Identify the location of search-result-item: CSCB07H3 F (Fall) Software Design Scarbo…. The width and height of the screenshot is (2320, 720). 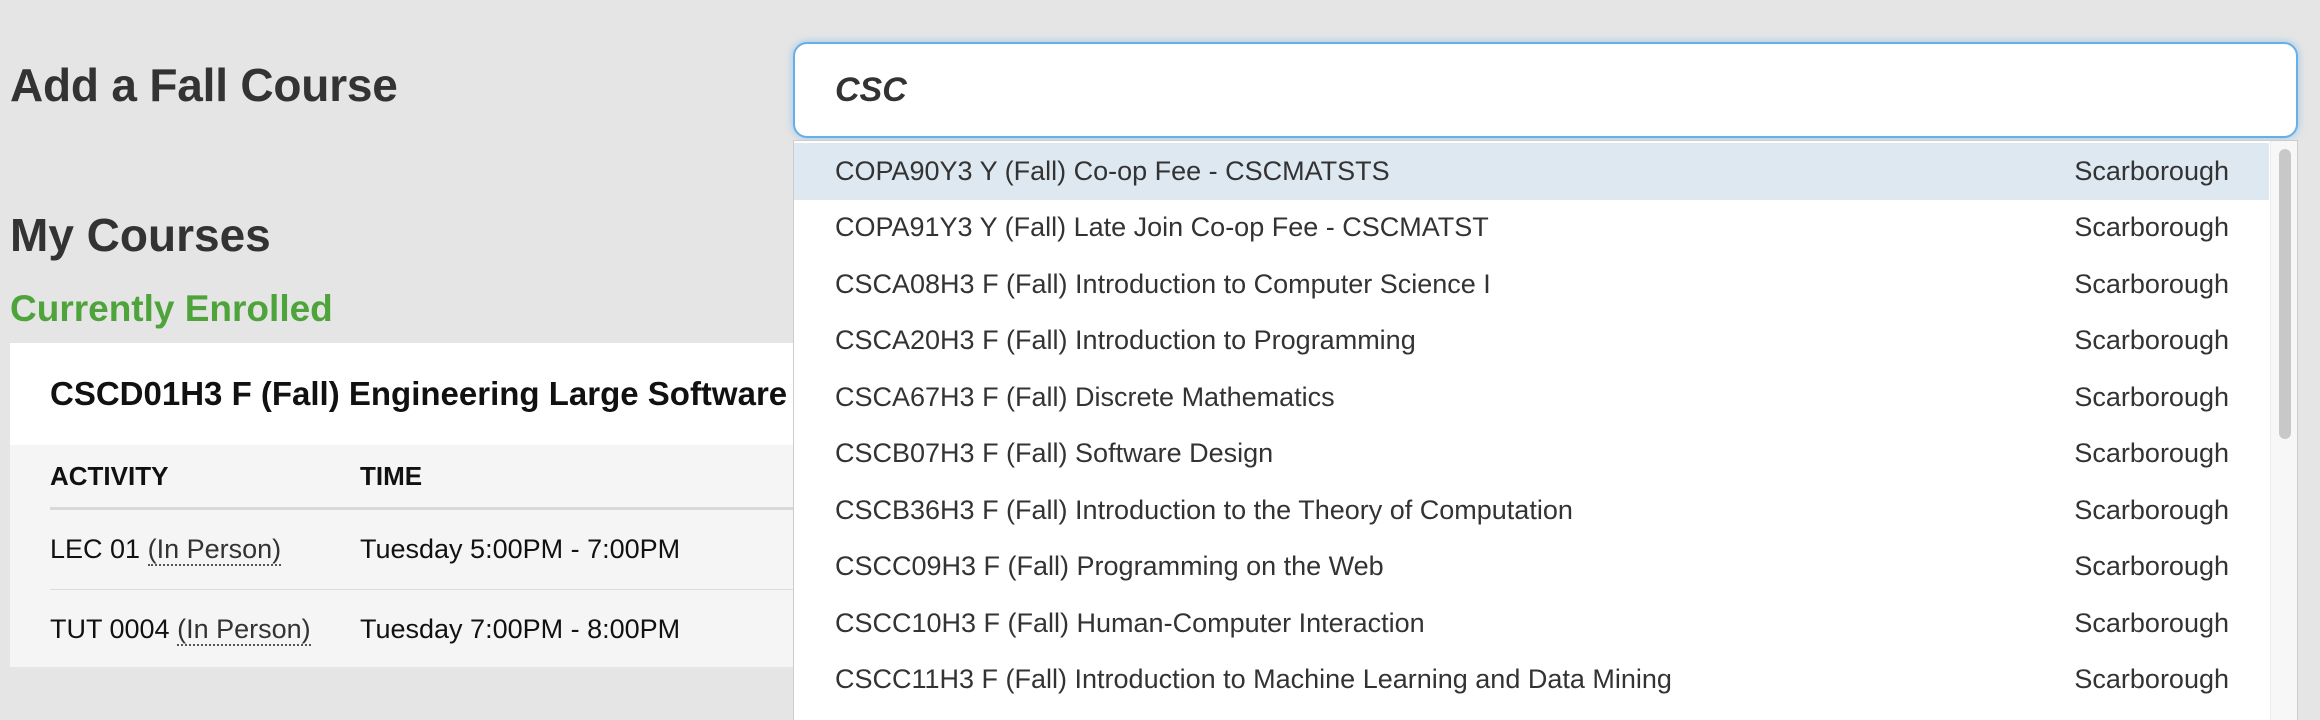
(1531, 454).